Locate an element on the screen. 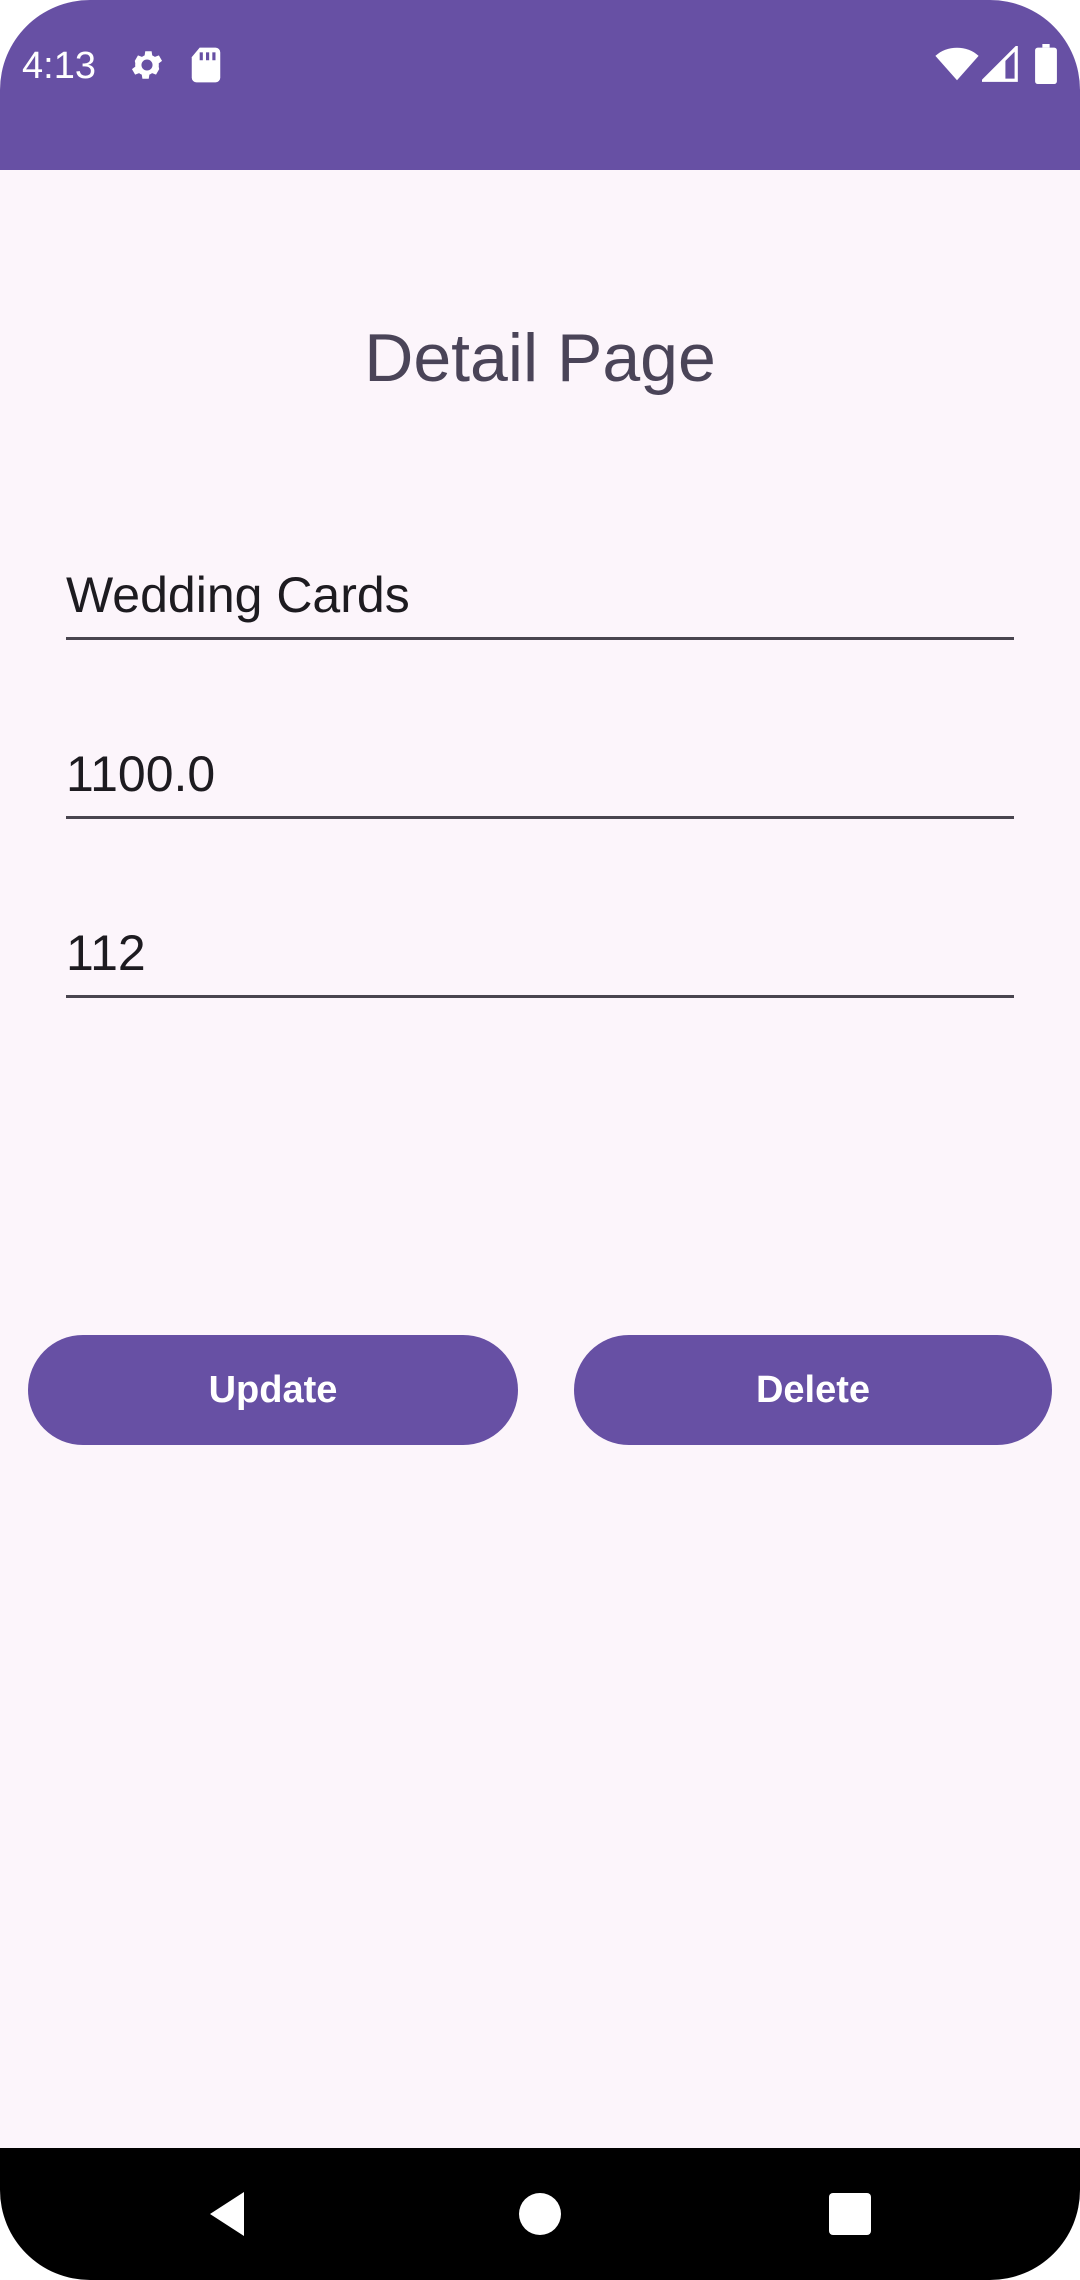 The image size is (1080, 2280). signal-icon is located at coordinates (998, 65).